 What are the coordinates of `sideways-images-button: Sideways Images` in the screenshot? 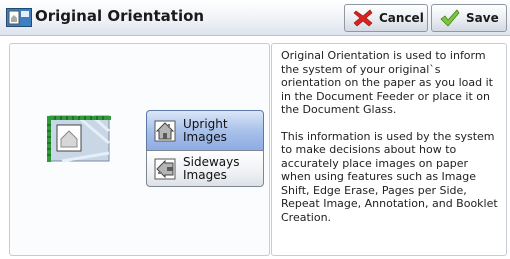 It's located at (205, 168).